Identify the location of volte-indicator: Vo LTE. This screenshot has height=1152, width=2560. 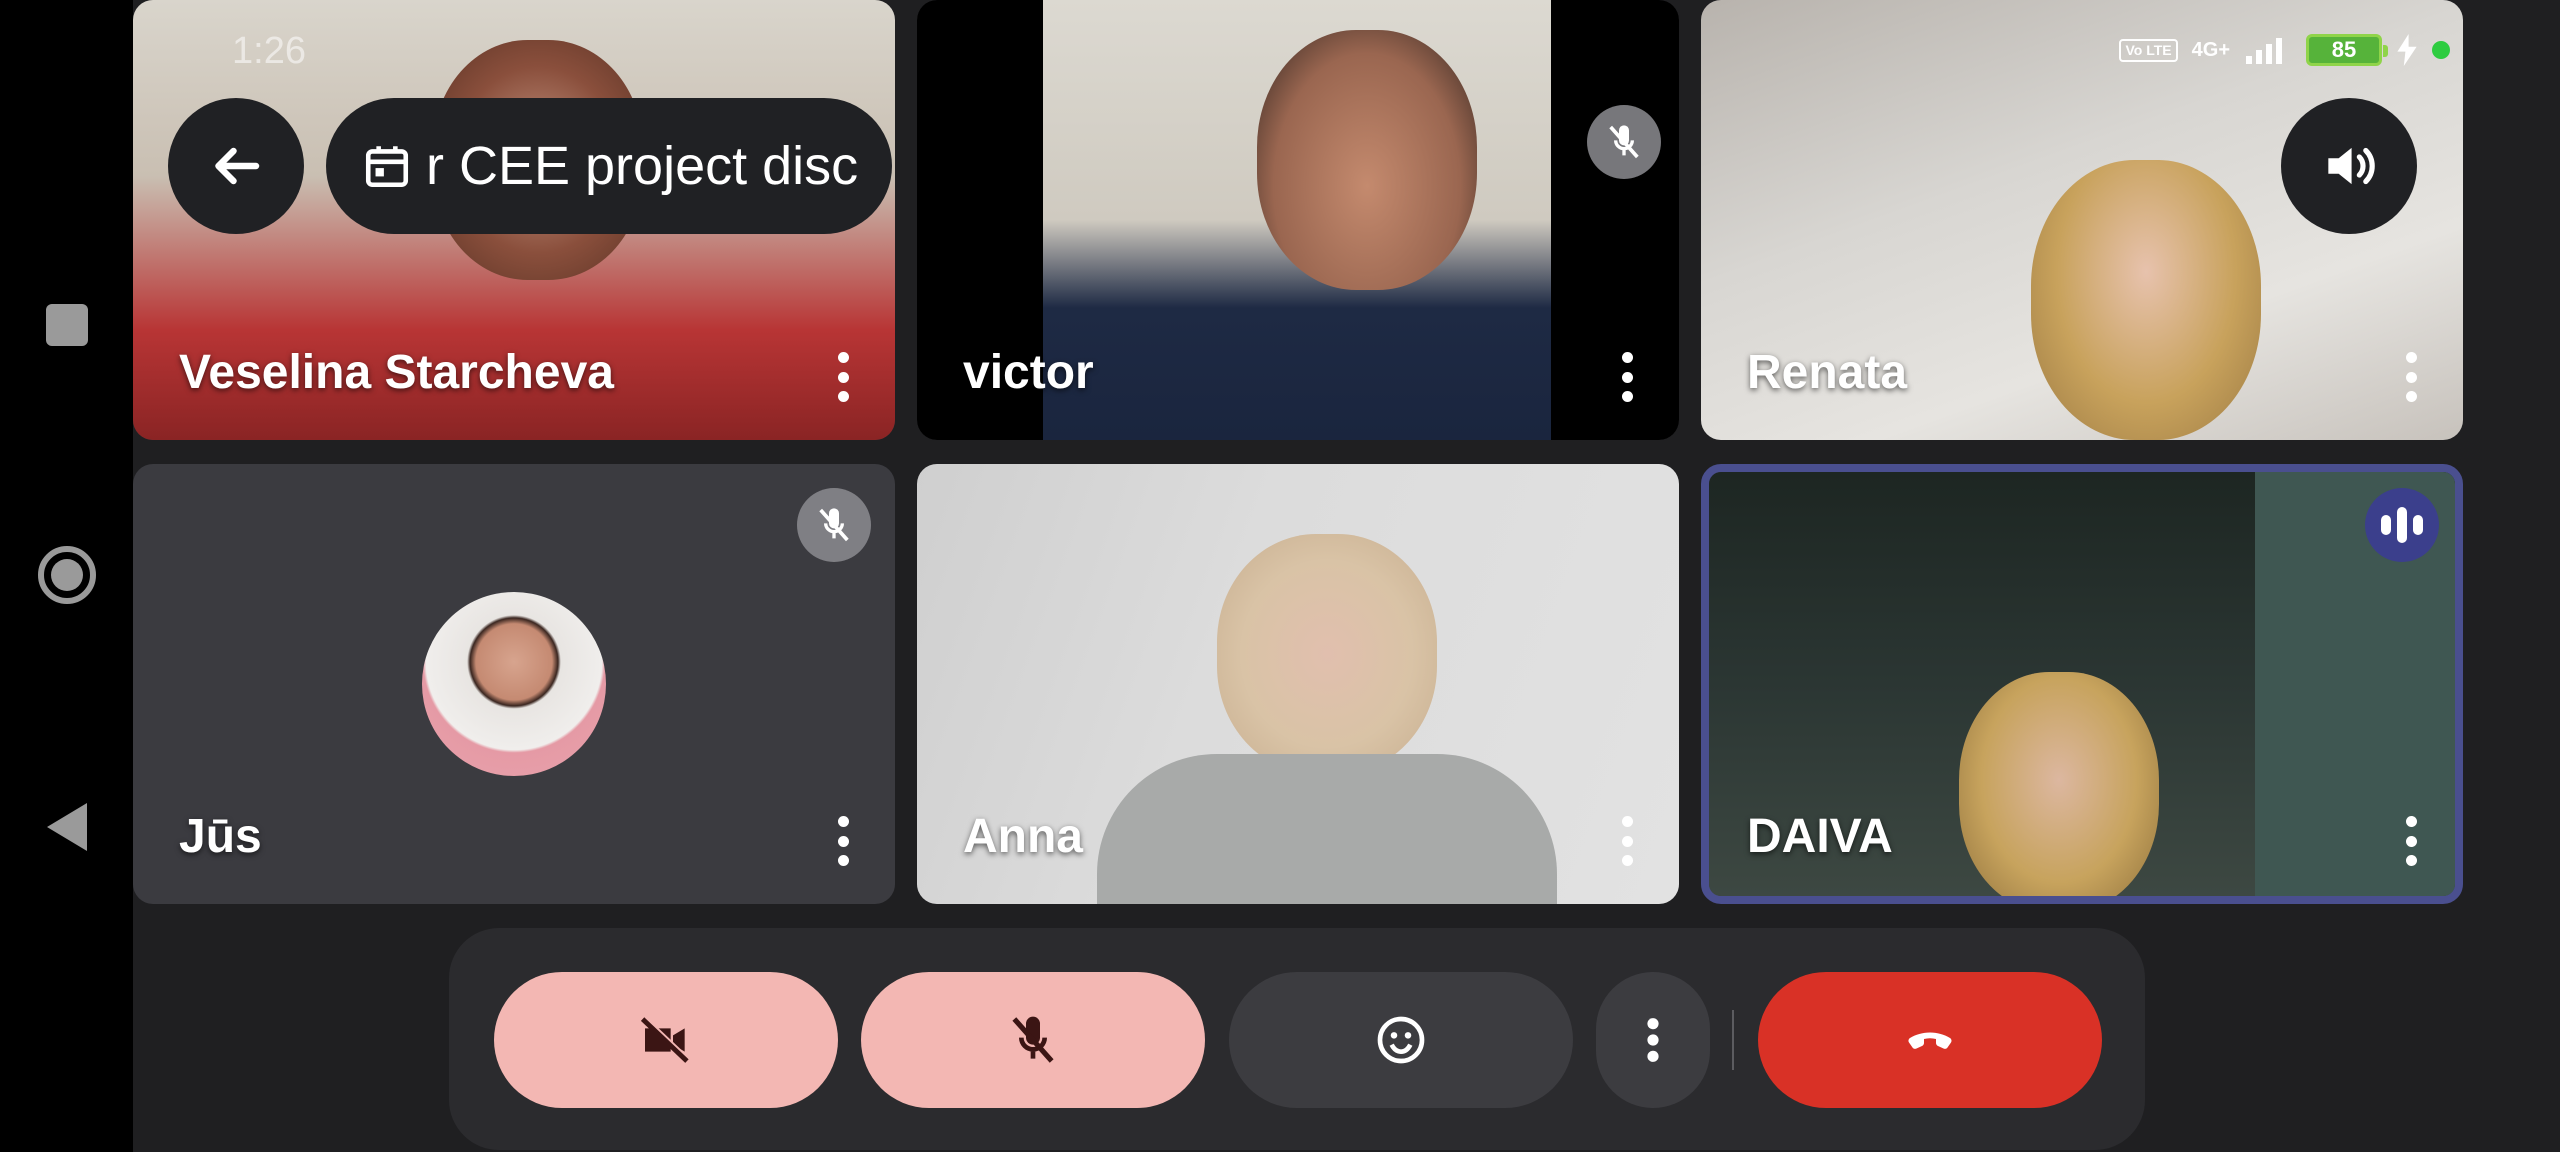
(2148, 50).